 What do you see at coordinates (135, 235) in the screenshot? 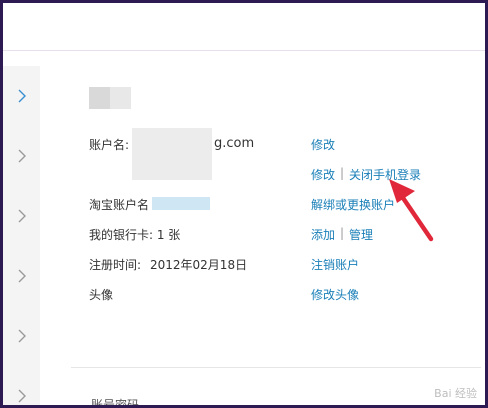
I see `bank-card-label: 我的银行卡: 1 张` at bounding box center [135, 235].